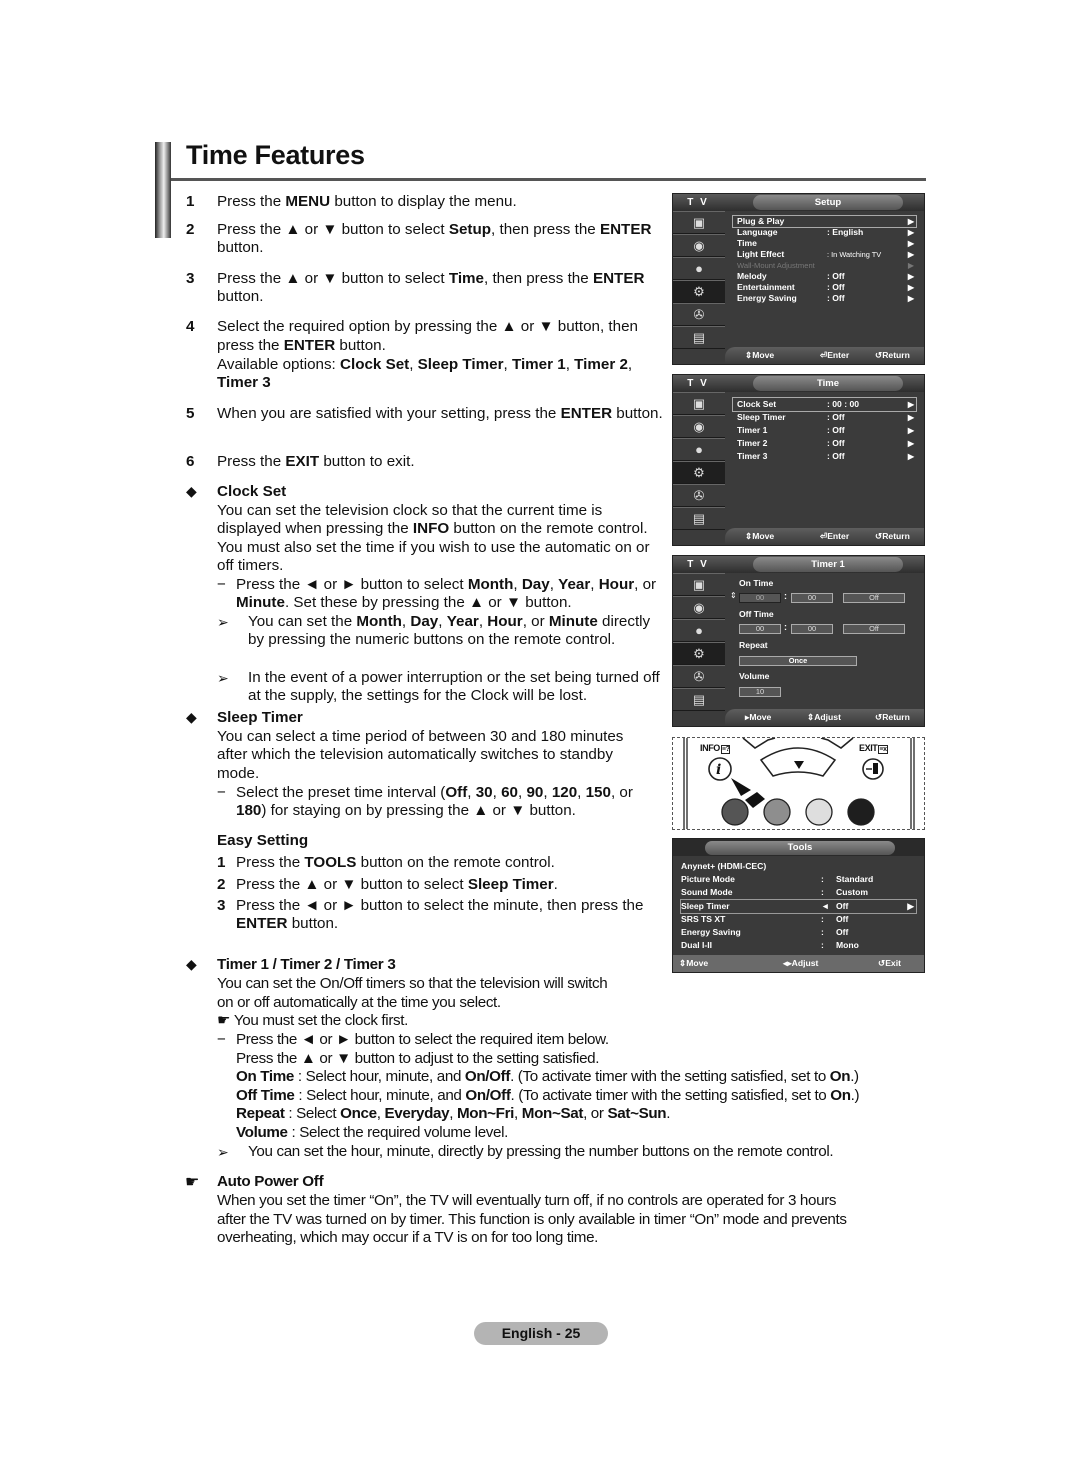 This screenshot has height=1464, width=1080. What do you see at coordinates (824, 243) in the screenshot?
I see `menu-item: Time ▶` at bounding box center [824, 243].